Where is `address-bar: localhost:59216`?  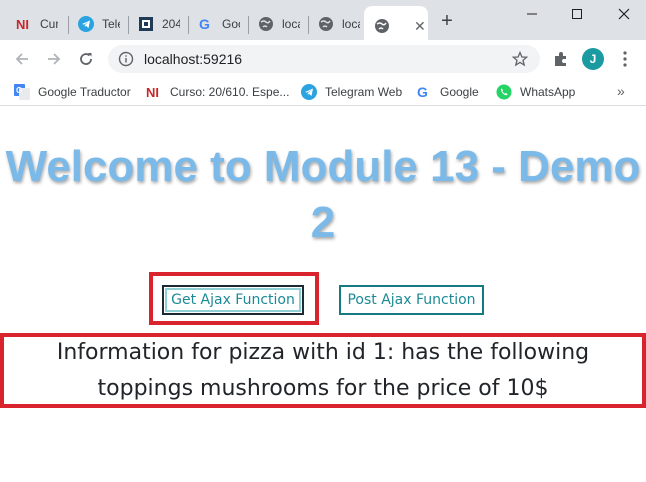 address-bar: localhost:59216 is located at coordinates (324, 59).